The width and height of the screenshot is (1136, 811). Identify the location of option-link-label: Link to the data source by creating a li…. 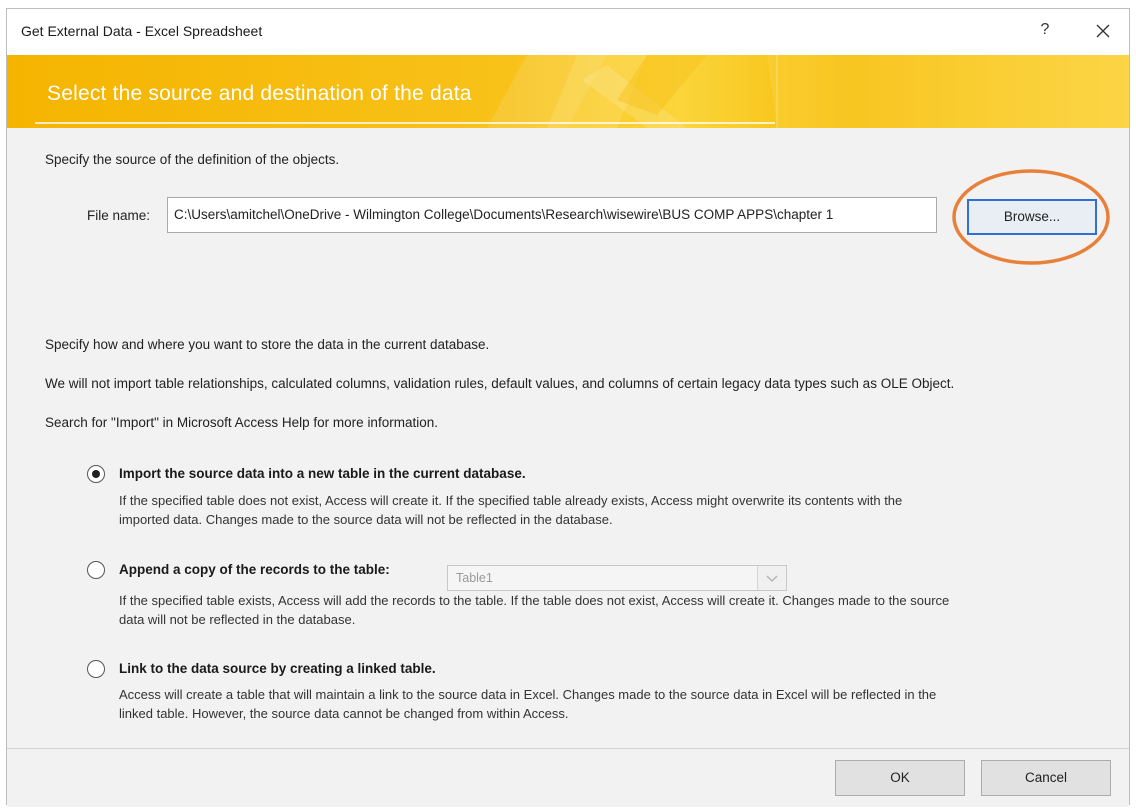
(277, 668).